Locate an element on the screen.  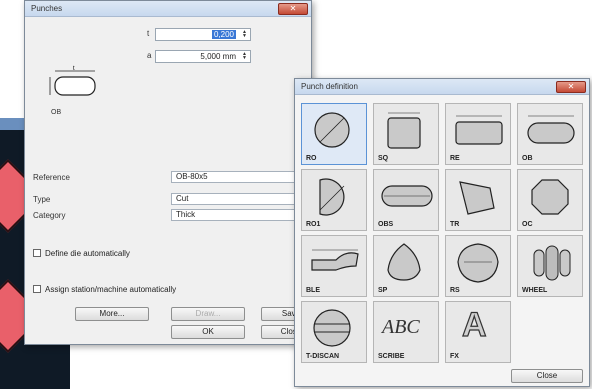
tile-tr: TR is located at coordinates (478, 200).